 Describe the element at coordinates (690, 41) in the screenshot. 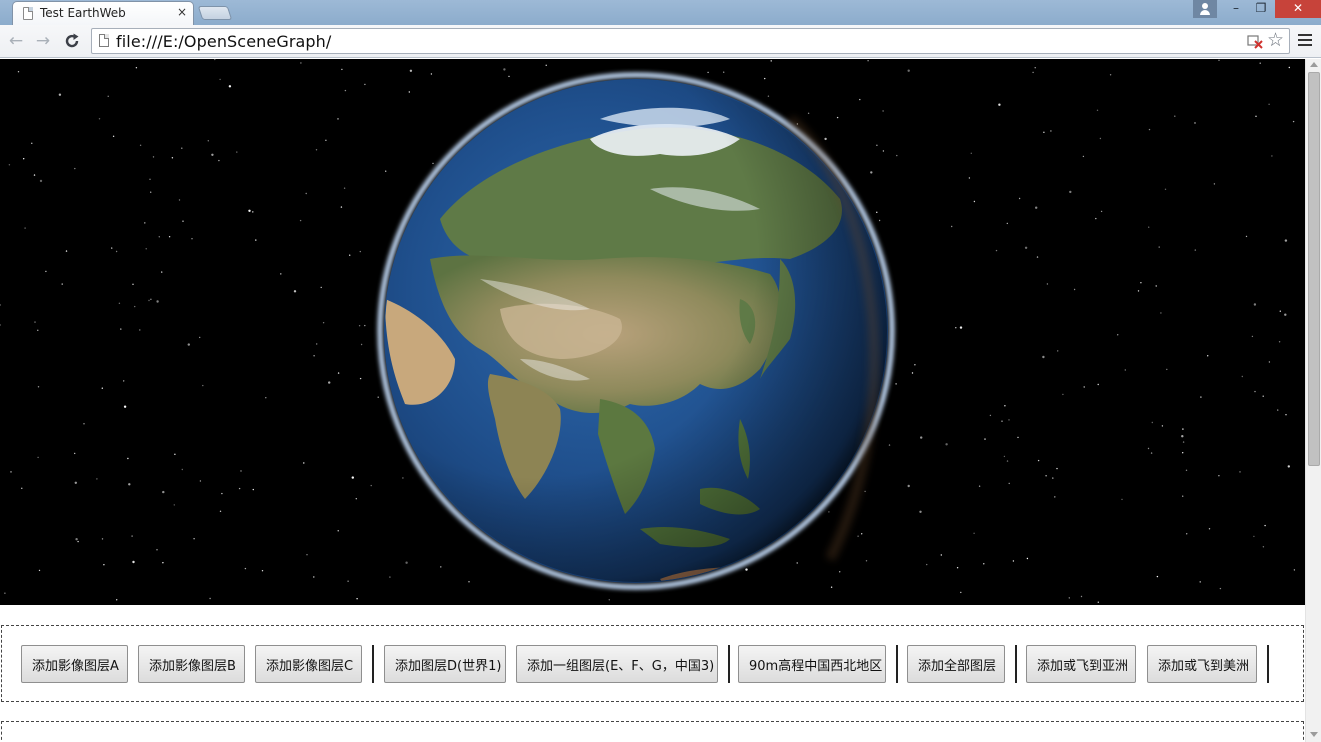

I see `address-bar: file:///E:/OpenSceneGraph/ ☆` at that location.